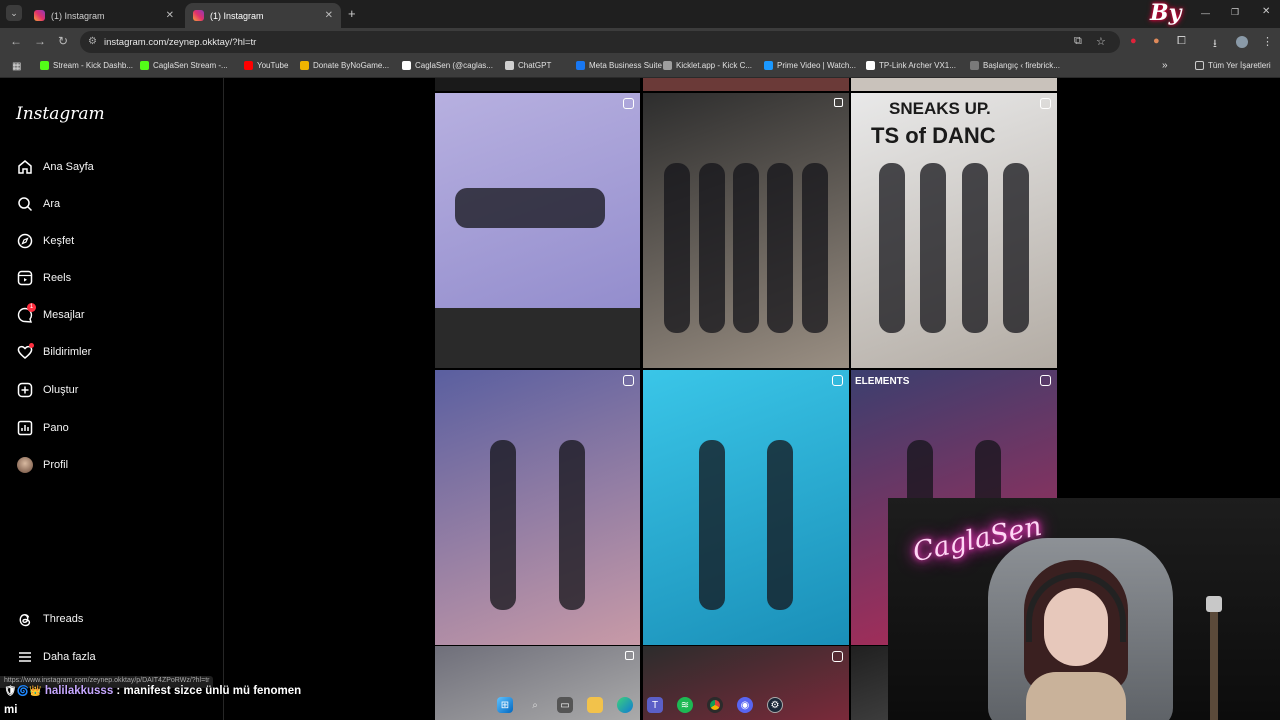 The width and height of the screenshot is (1280, 720). Describe the element at coordinates (53, 352) in the screenshot. I see `sidebar-item-notifications: Bildirimler` at that location.